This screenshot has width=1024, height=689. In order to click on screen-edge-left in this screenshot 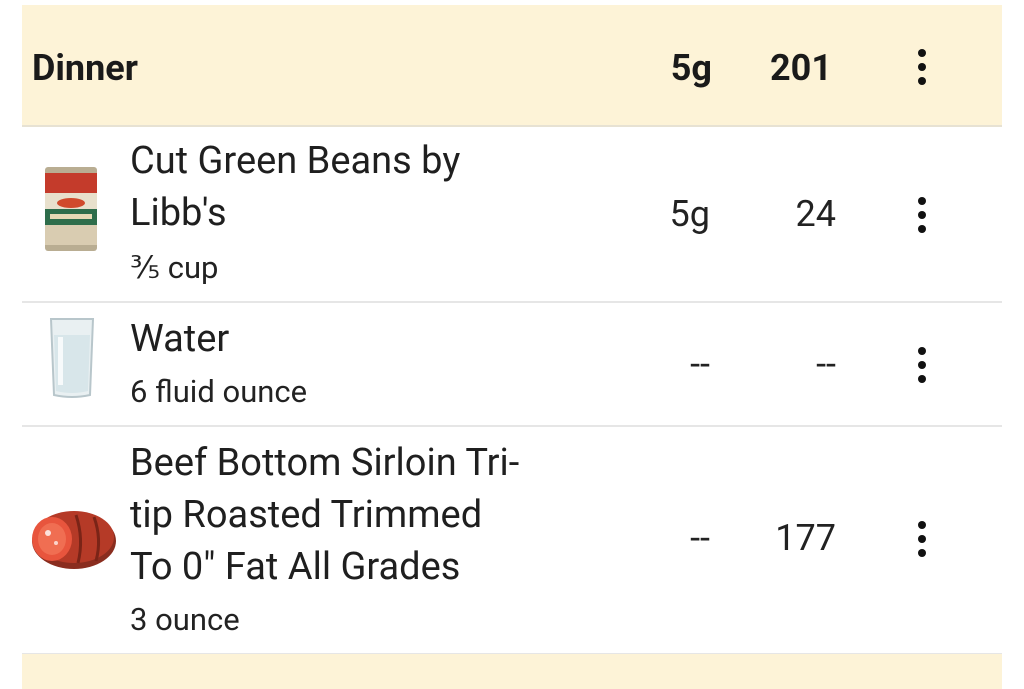, I will do `click(11, 344)`.